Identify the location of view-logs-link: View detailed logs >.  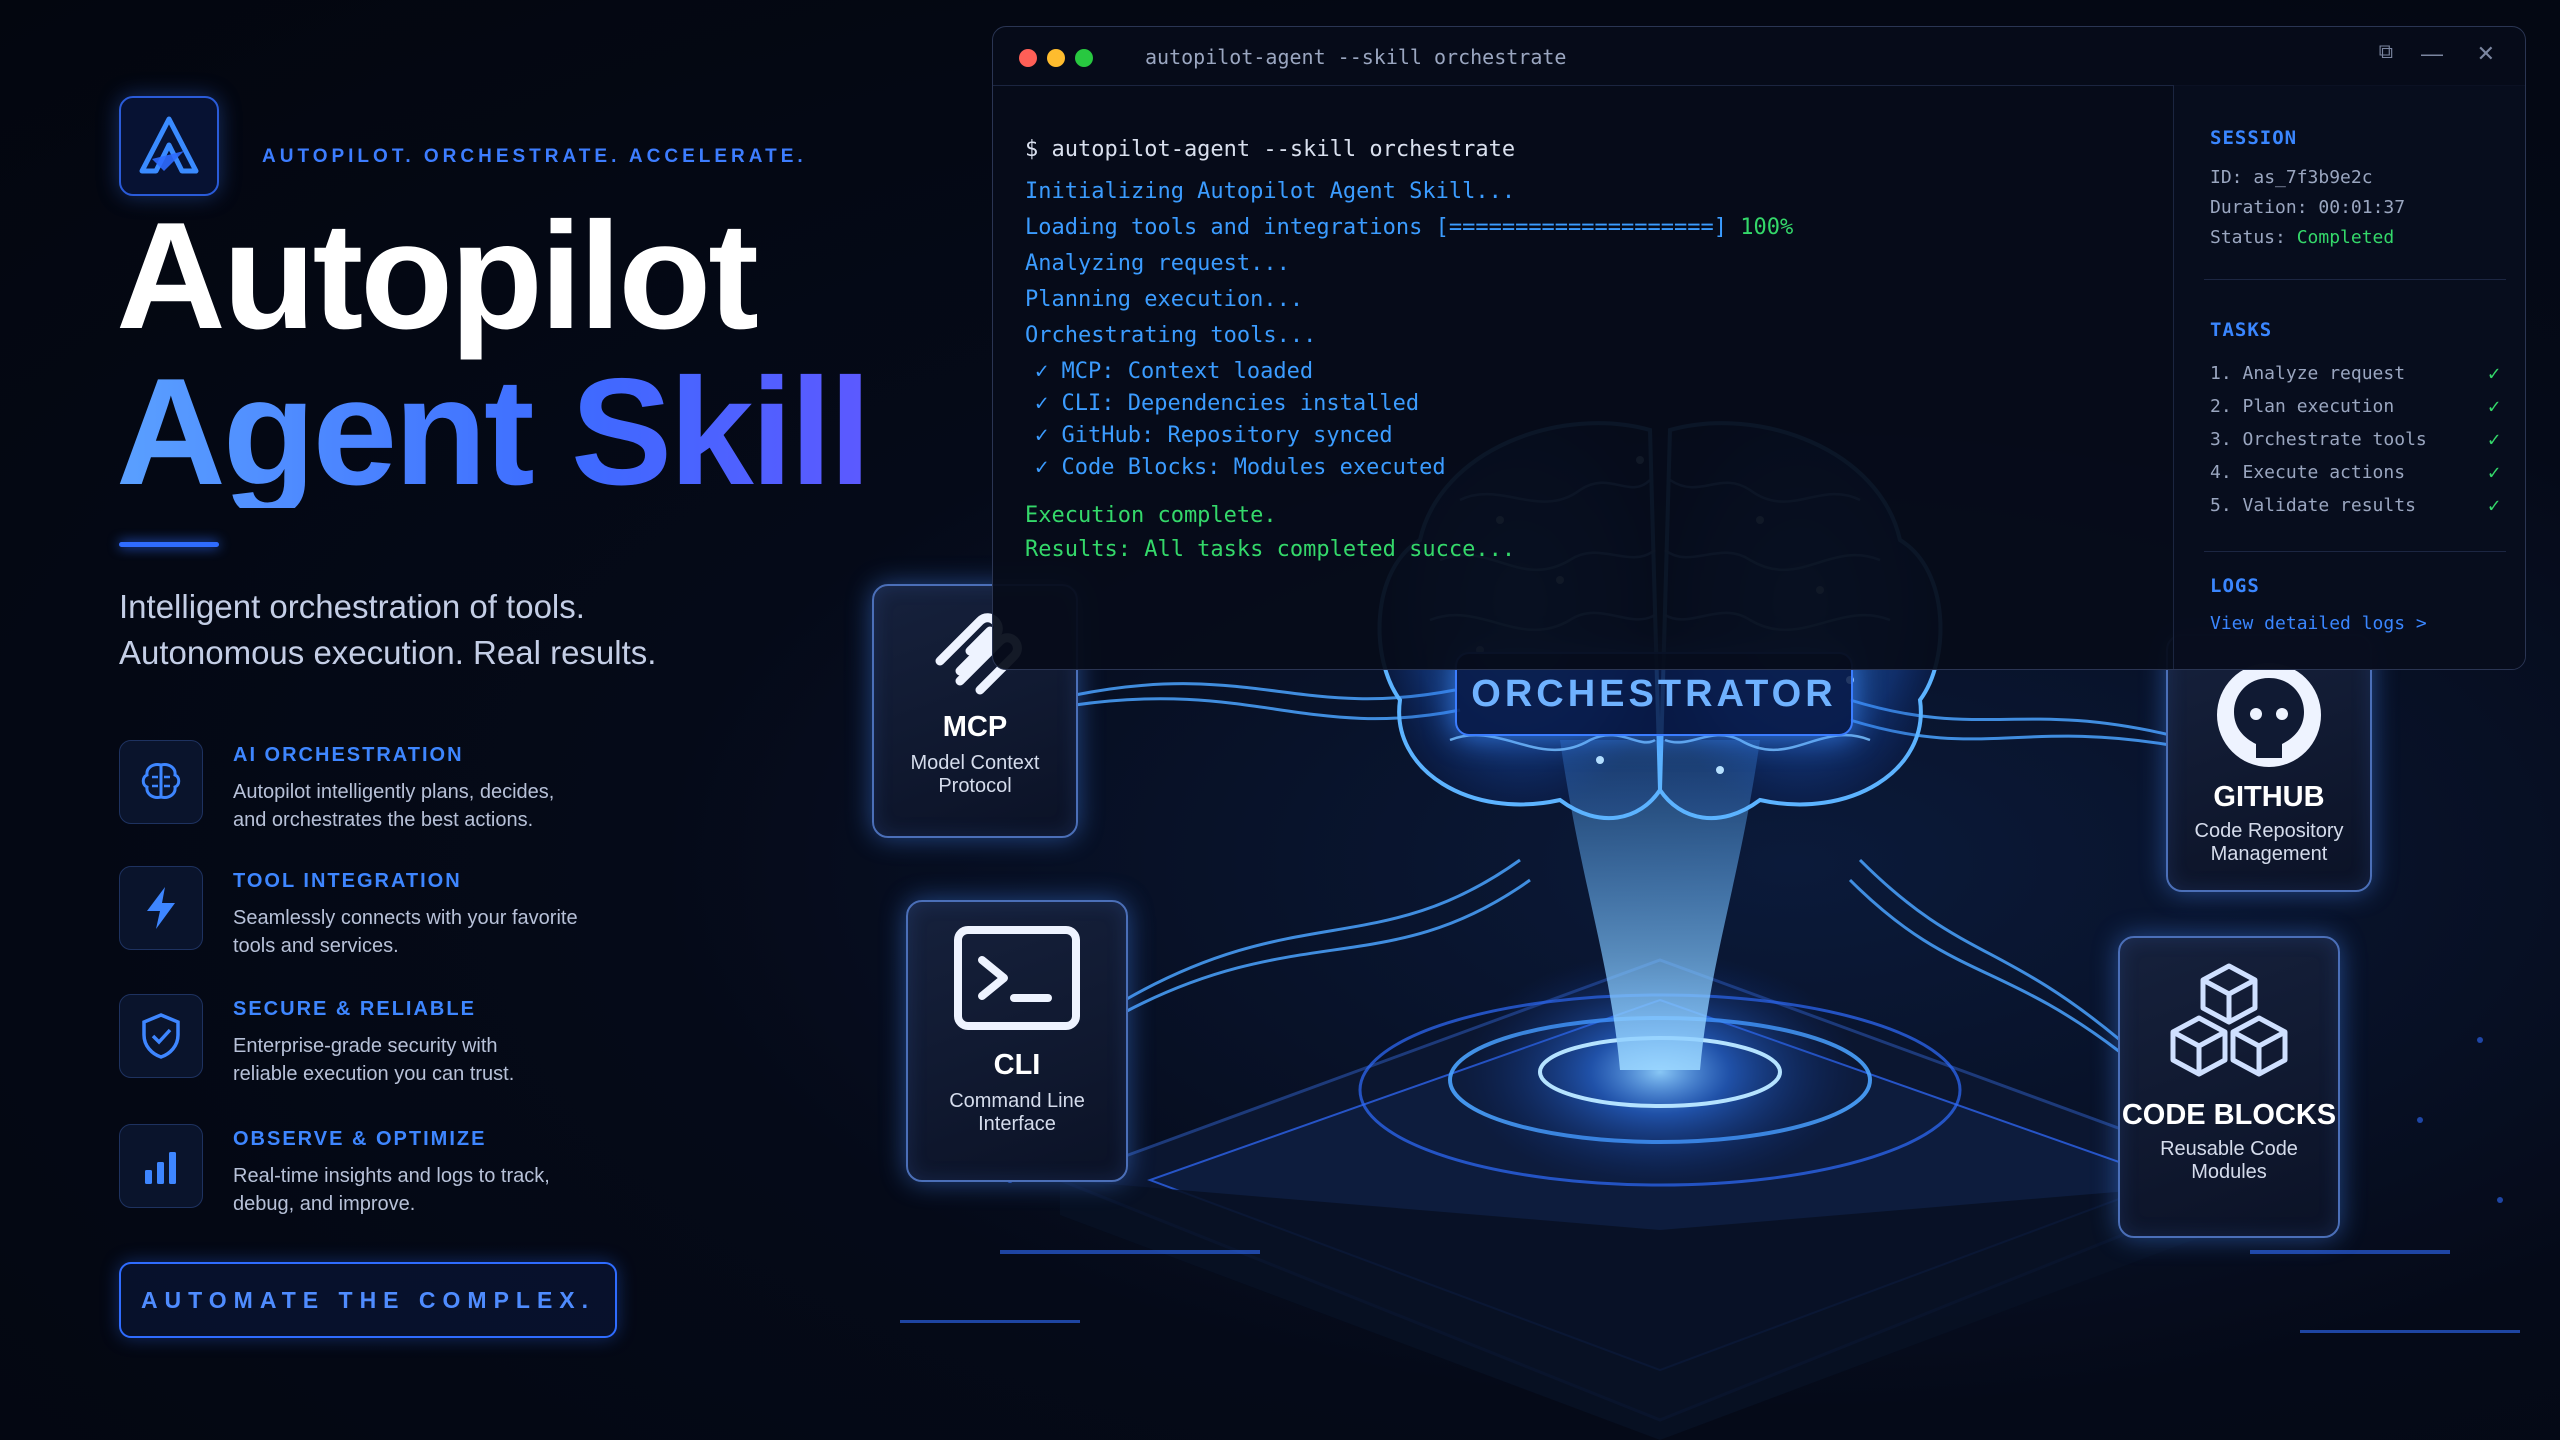
(2318, 623).